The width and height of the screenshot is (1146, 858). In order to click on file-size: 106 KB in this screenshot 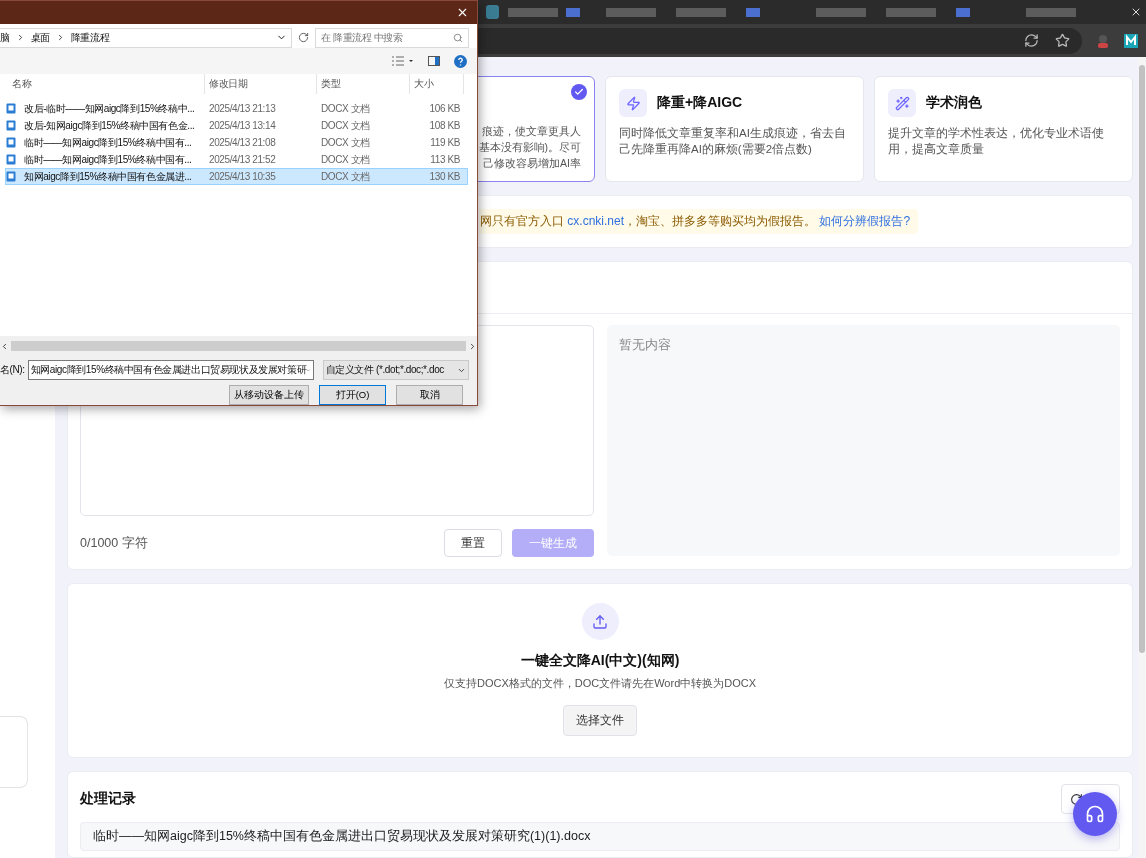, I will do `click(444, 108)`.